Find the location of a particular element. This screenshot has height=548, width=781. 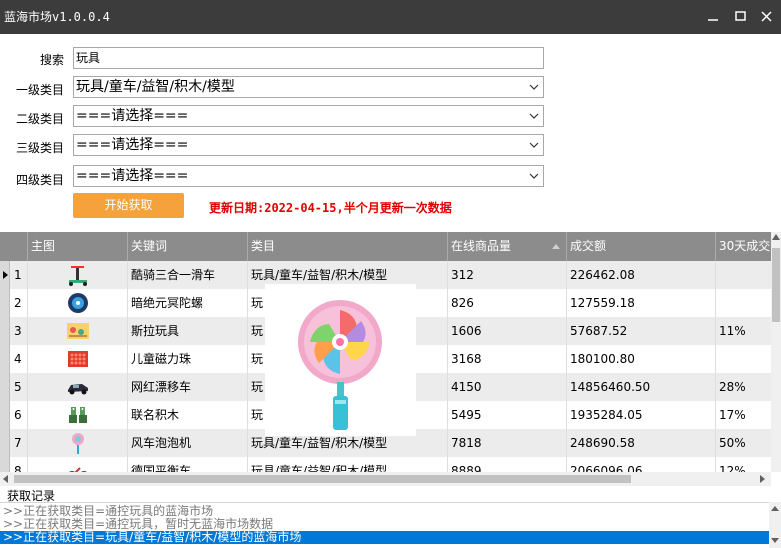

pinwheel-bubble-image is located at coordinates (78, 443).